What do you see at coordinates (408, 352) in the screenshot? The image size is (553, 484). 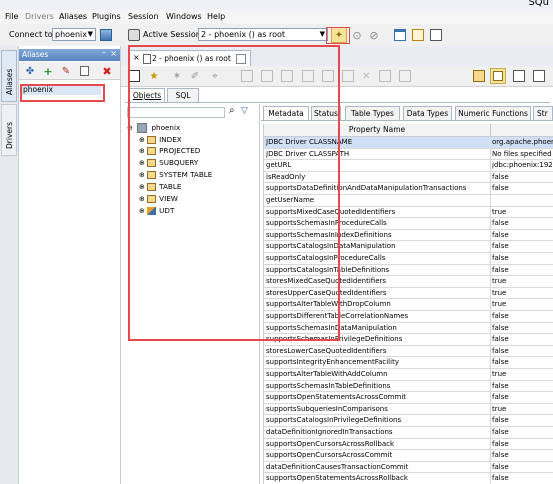 I see `table-row: storesLowerCaseQuotedIdentifiers false` at bounding box center [408, 352].